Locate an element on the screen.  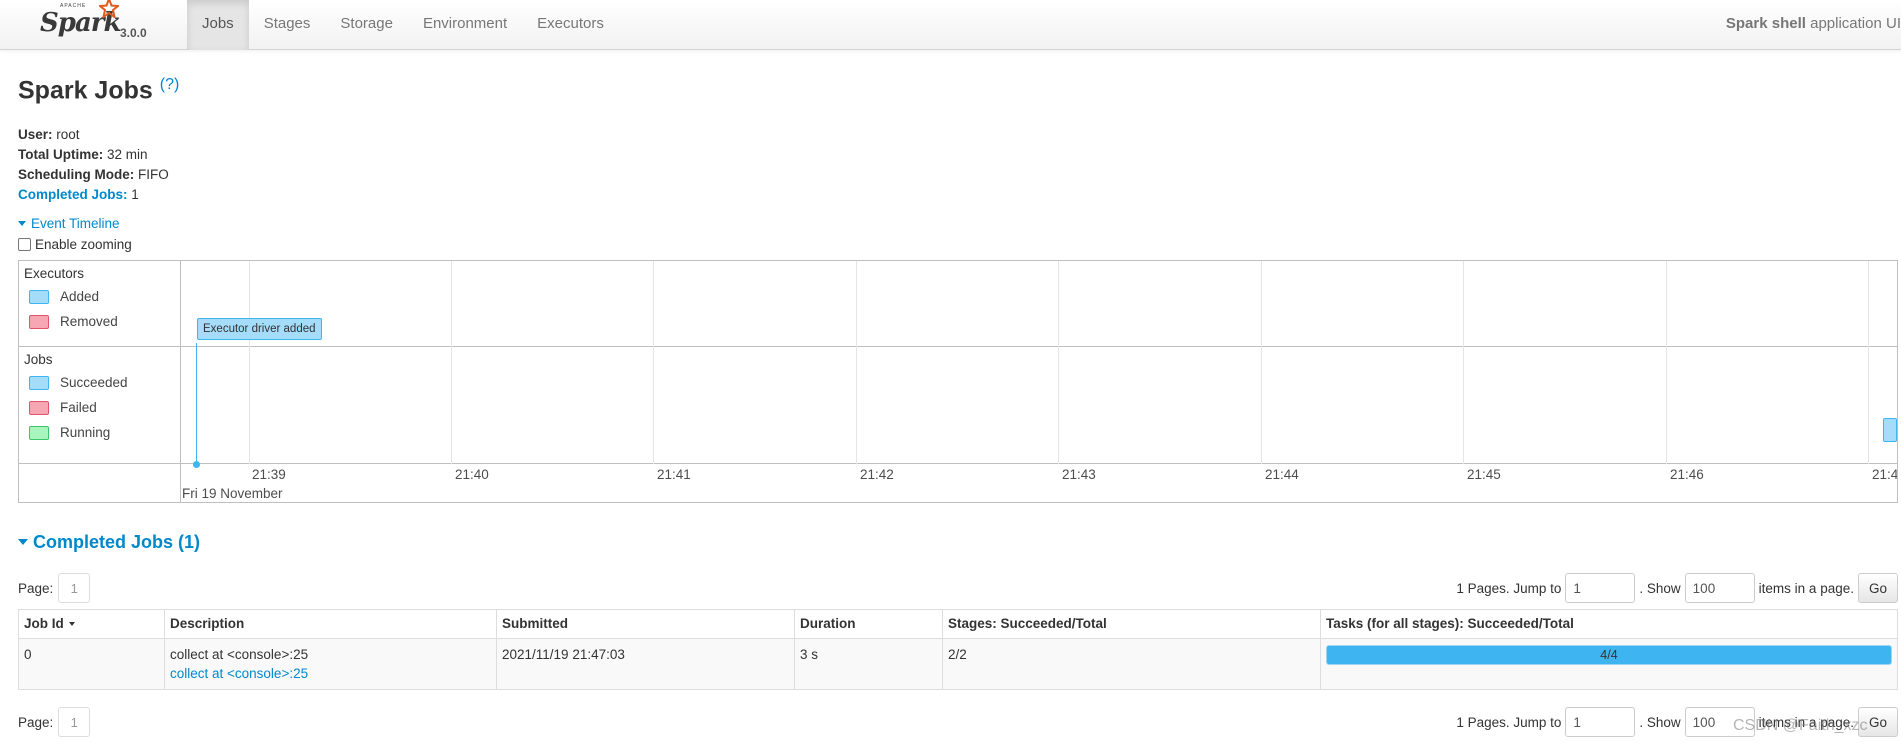
cell-tasks: 4/4 is located at coordinates (1609, 664).